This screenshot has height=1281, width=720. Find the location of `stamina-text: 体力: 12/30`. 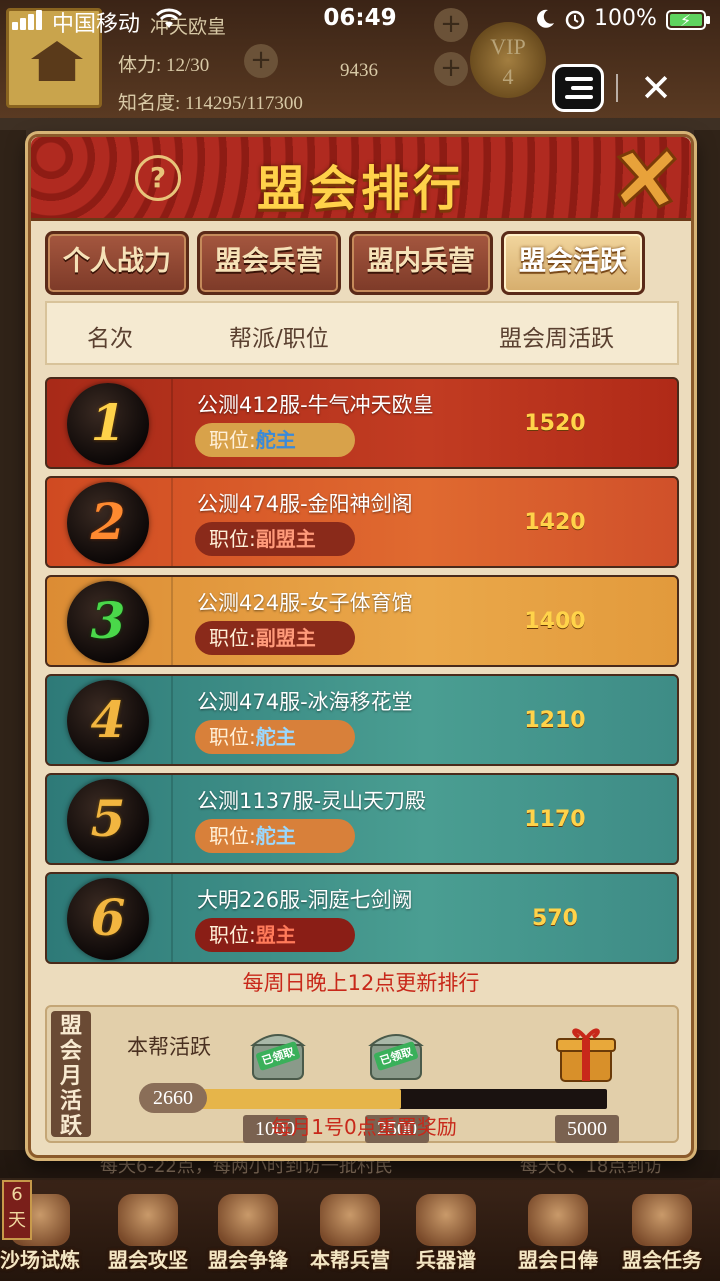

stamina-text: 体力: 12/30 is located at coordinates (164, 65).